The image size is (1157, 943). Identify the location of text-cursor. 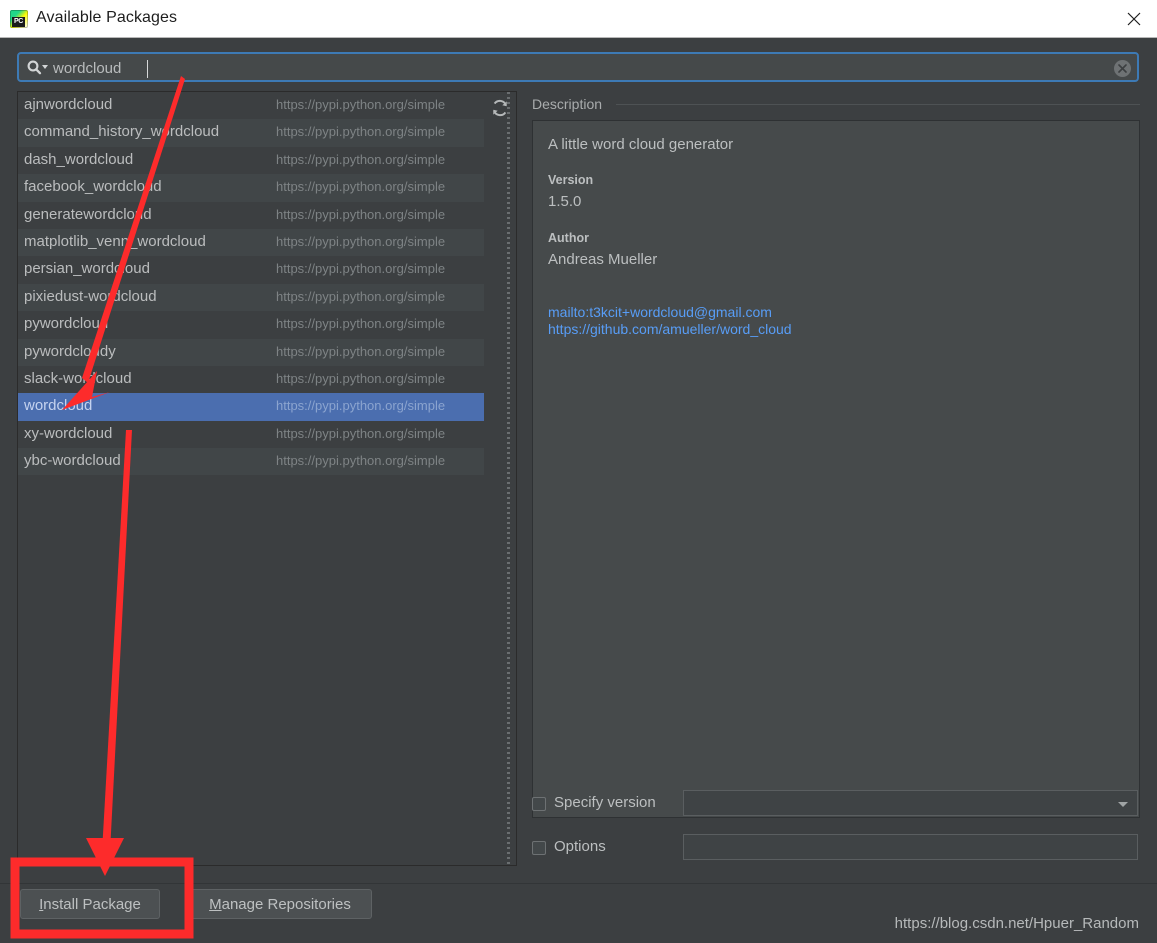
(147, 69).